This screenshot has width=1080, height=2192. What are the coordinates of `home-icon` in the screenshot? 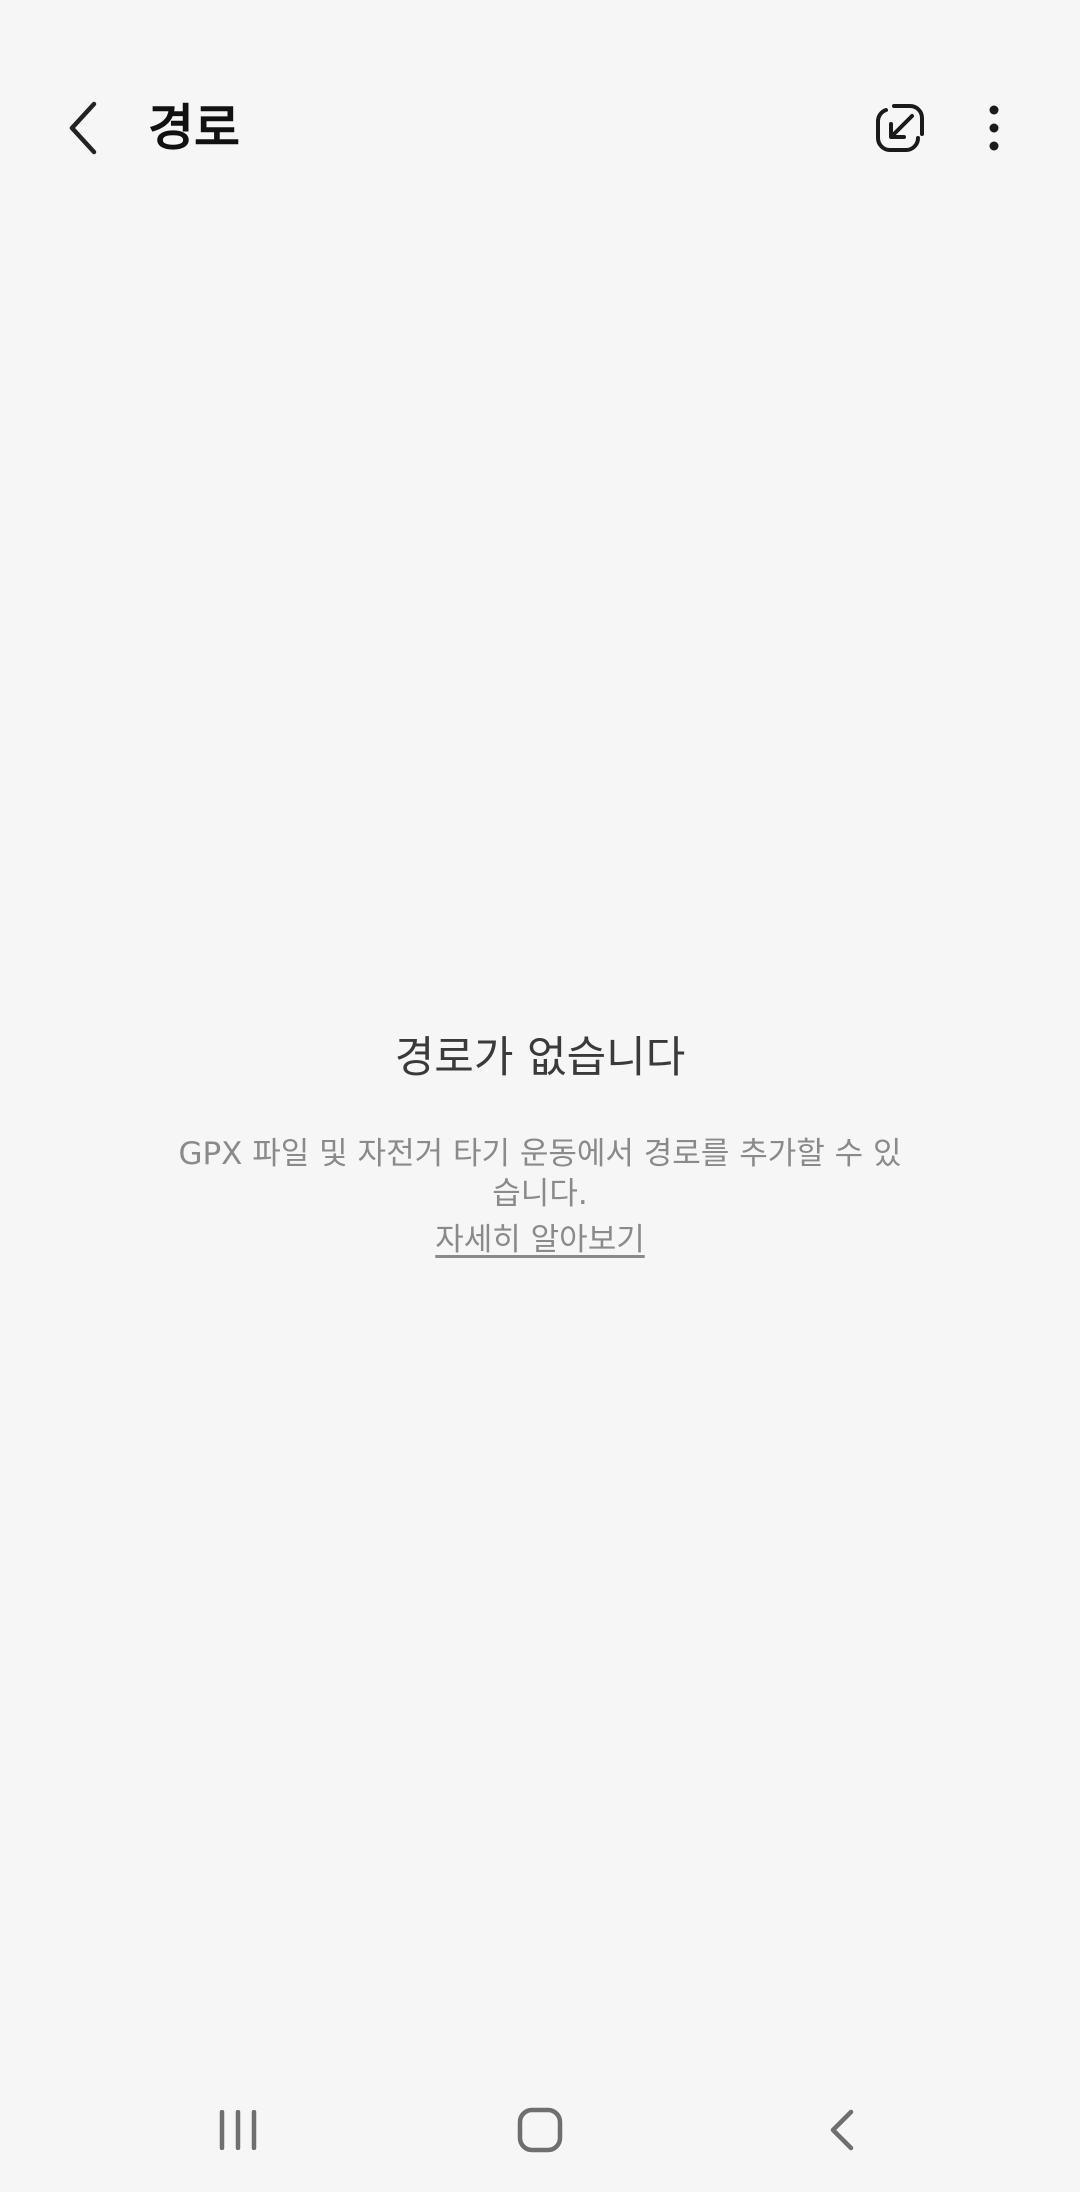 It's located at (540, 2130).